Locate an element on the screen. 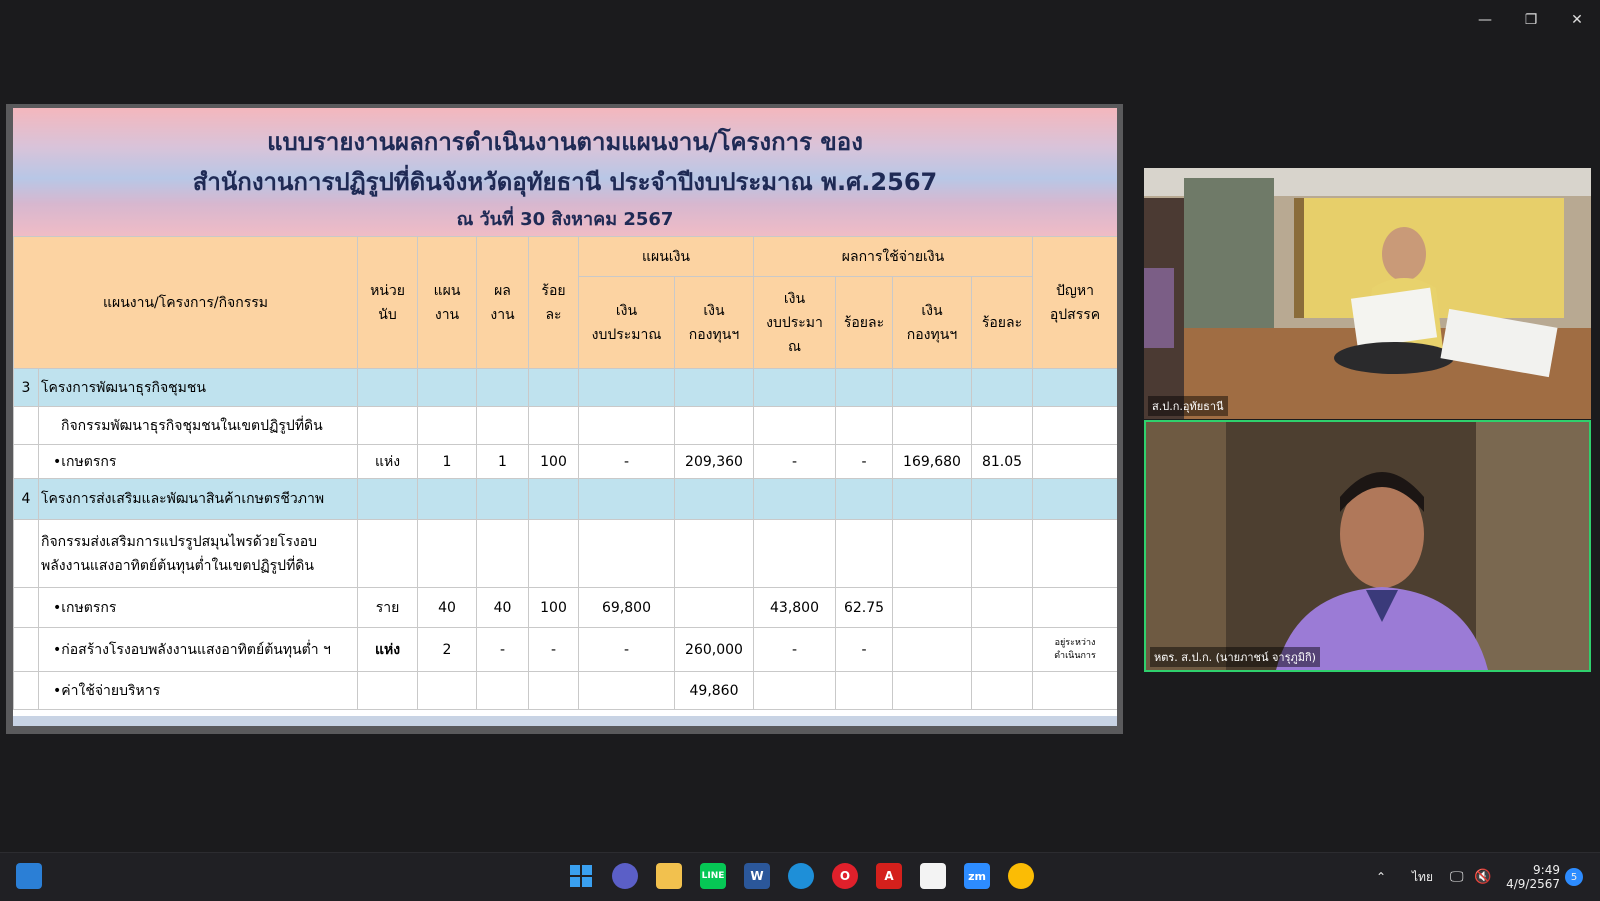 The height and width of the screenshot is (901, 1600). participant-name: ส.ป.ก.อุทัยธานี is located at coordinates (1188, 406).